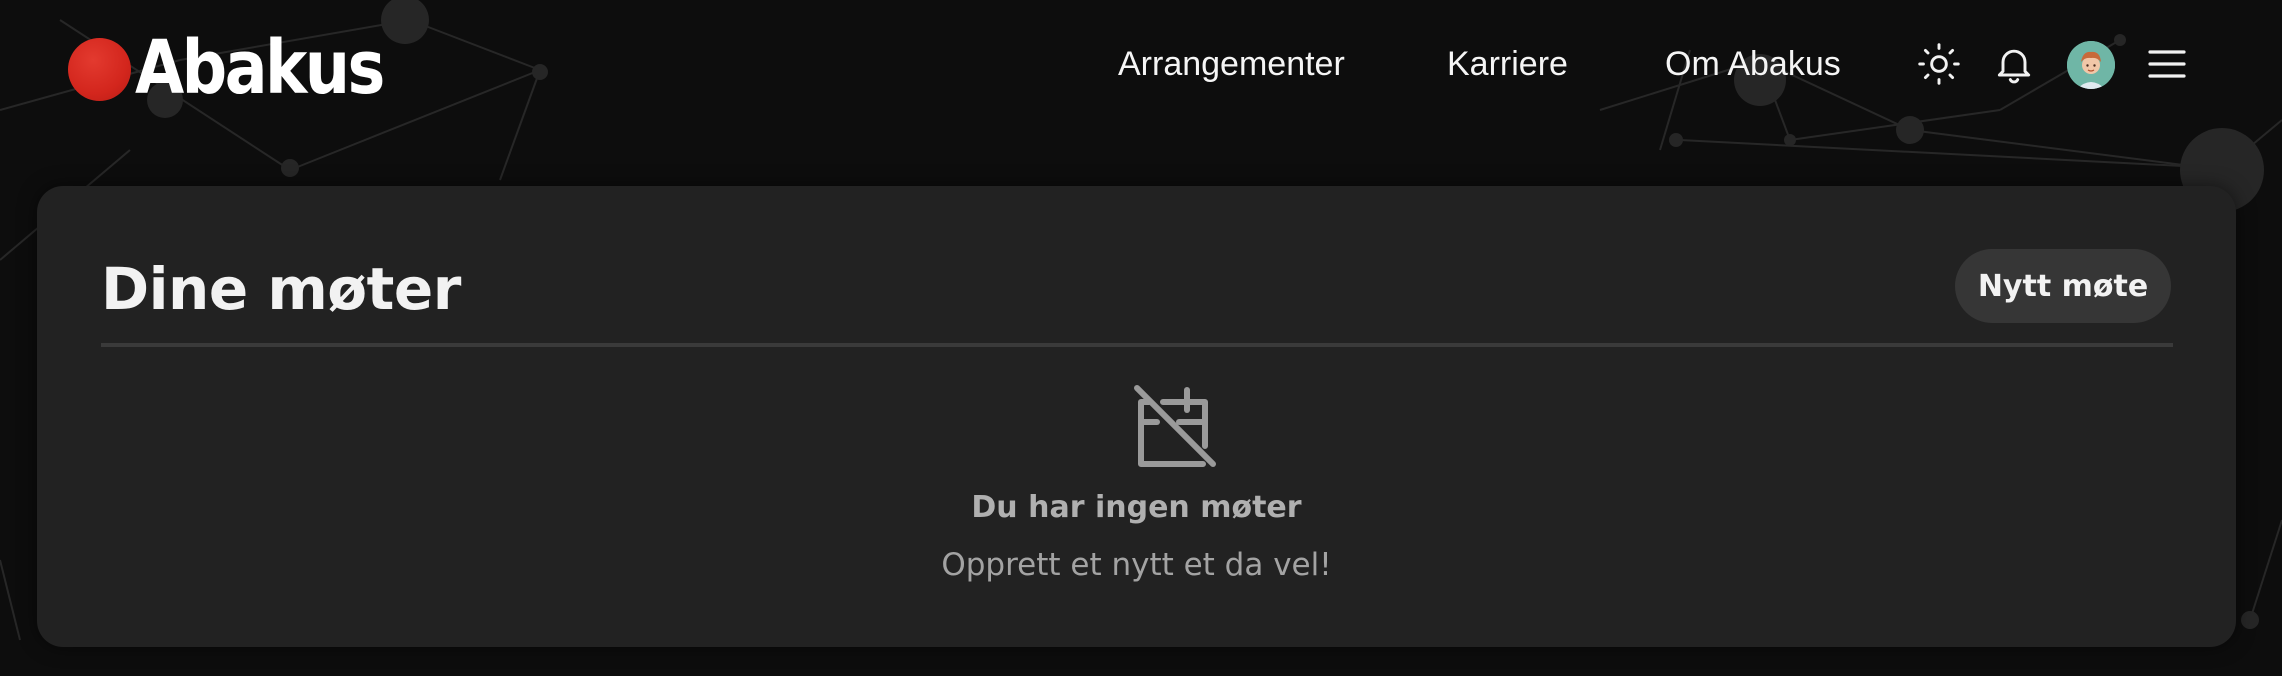 Image resolution: width=2282 pixels, height=676 pixels. Describe the element at coordinates (260, 68) in the screenshot. I see `logo-text: Abakus` at that location.